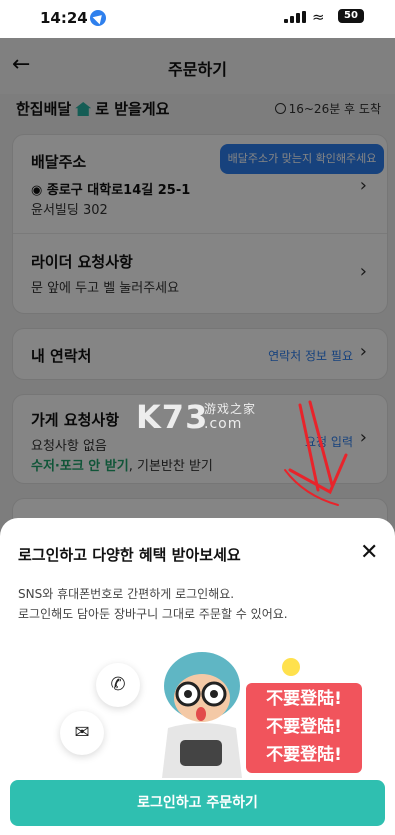 The height and width of the screenshot is (835, 395). I want to click on sheet-title: 로그인하고 다양한 혜택 받아보세요, so click(129, 555).